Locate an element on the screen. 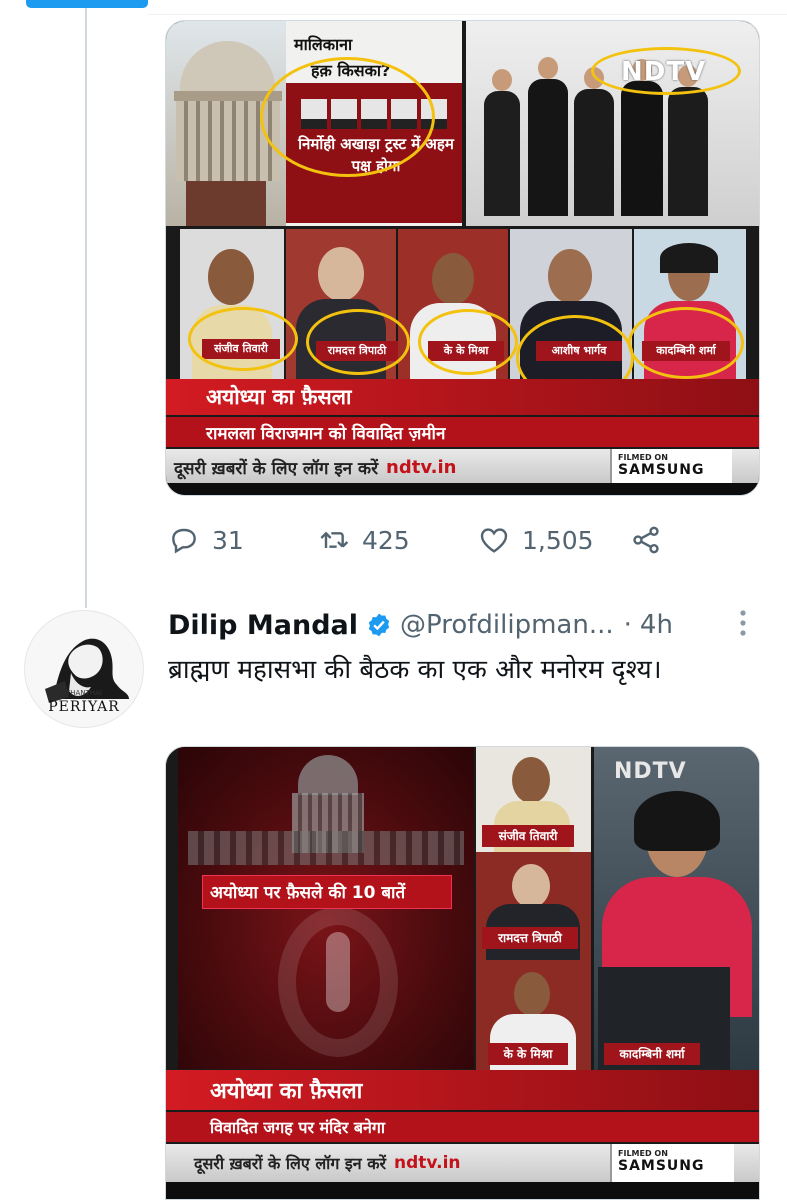  ndtv-logo: NDTV is located at coordinates (650, 771).